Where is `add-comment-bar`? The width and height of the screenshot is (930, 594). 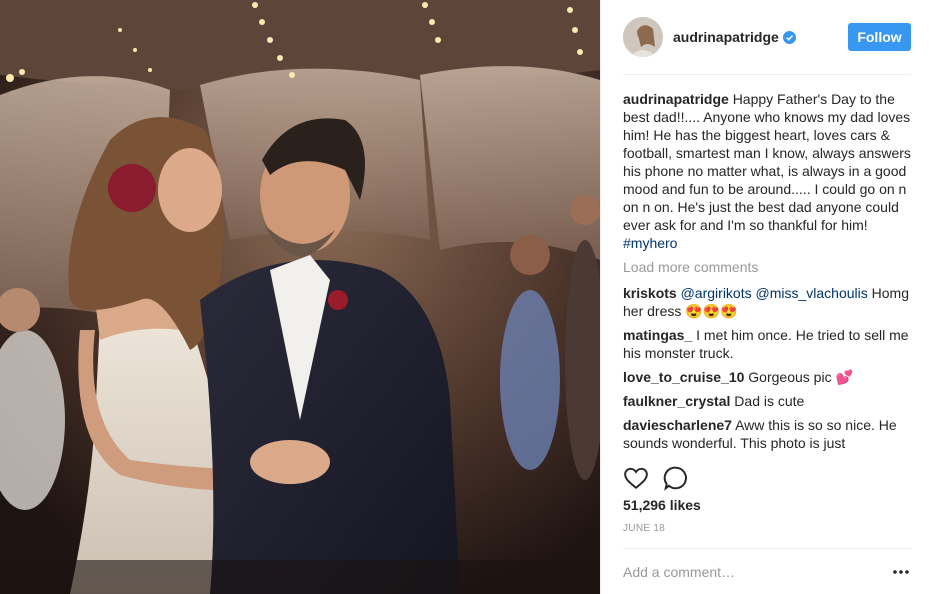
add-comment-bar is located at coordinates (767, 571).